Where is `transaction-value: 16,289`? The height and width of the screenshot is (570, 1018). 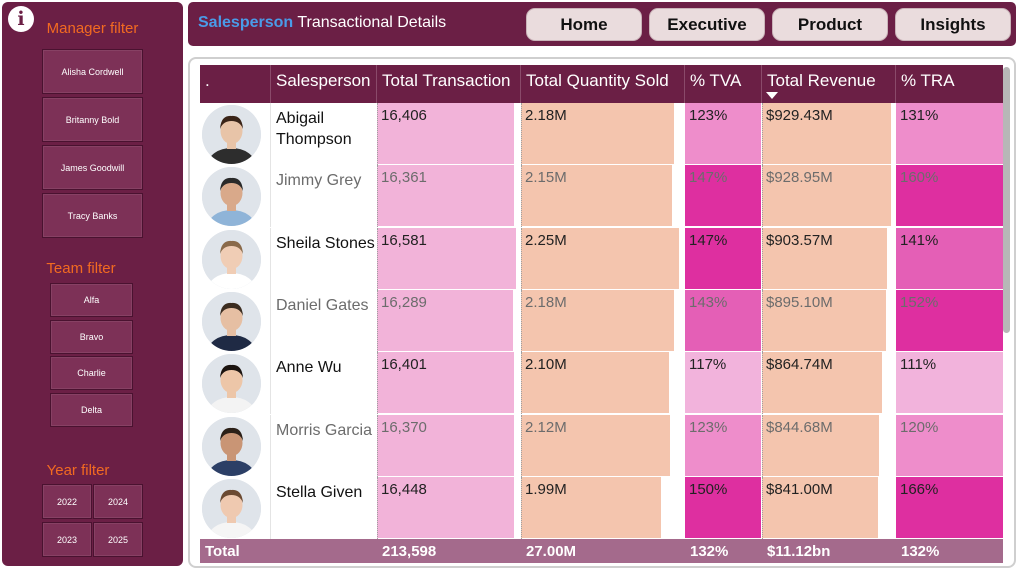 transaction-value: 16,289 is located at coordinates (404, 302).